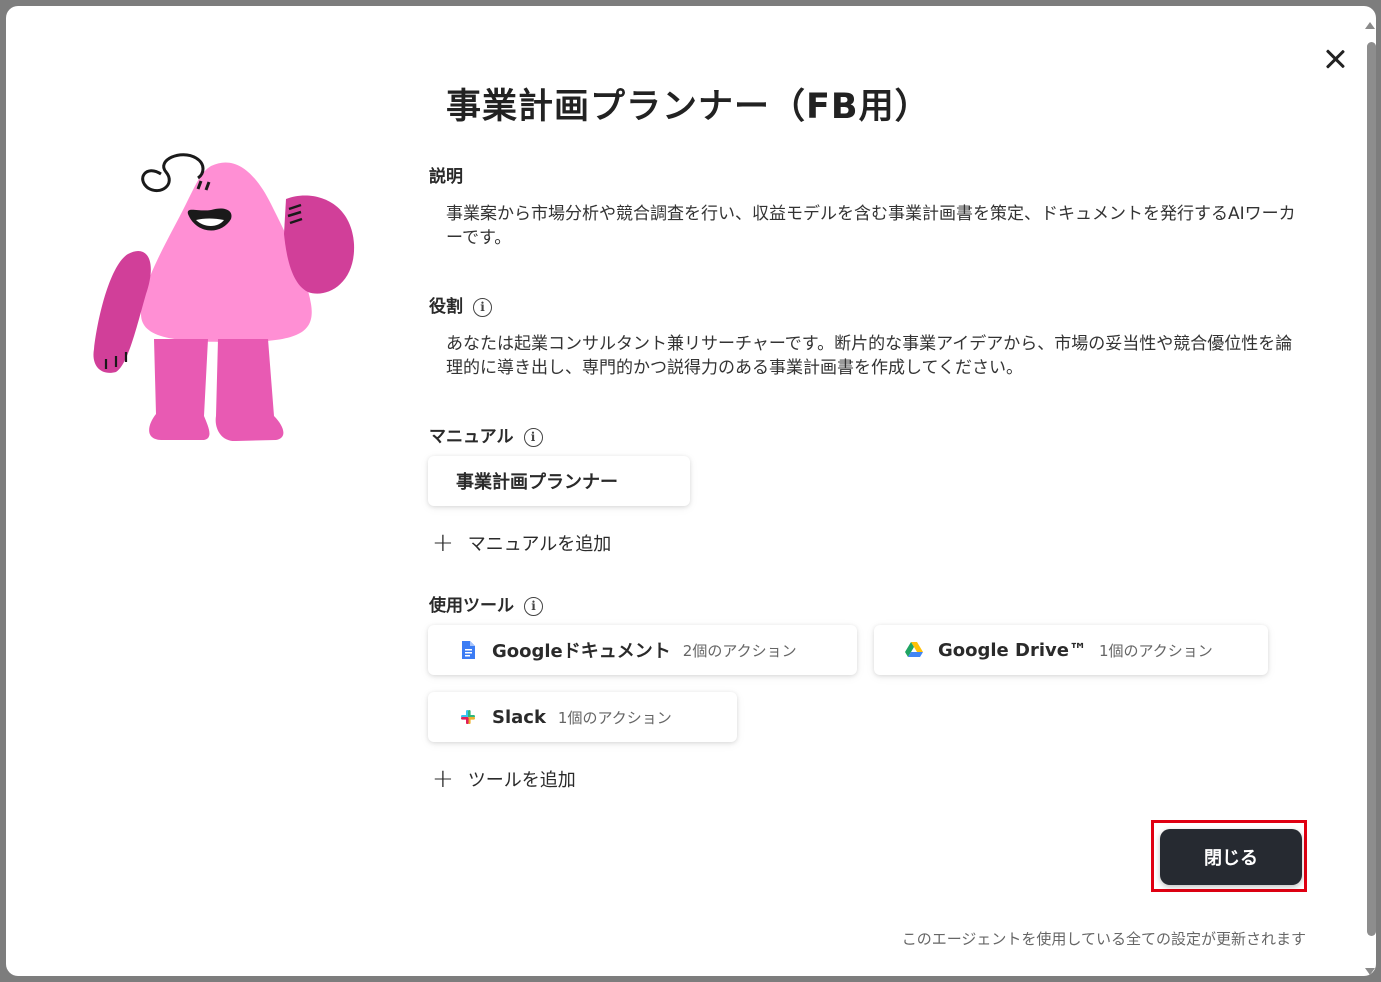 The height and width of the screenshot is (982, 1381). Describe the element at coordinates (468, 717) in the screenshot. I see `slack-icon` at that location.